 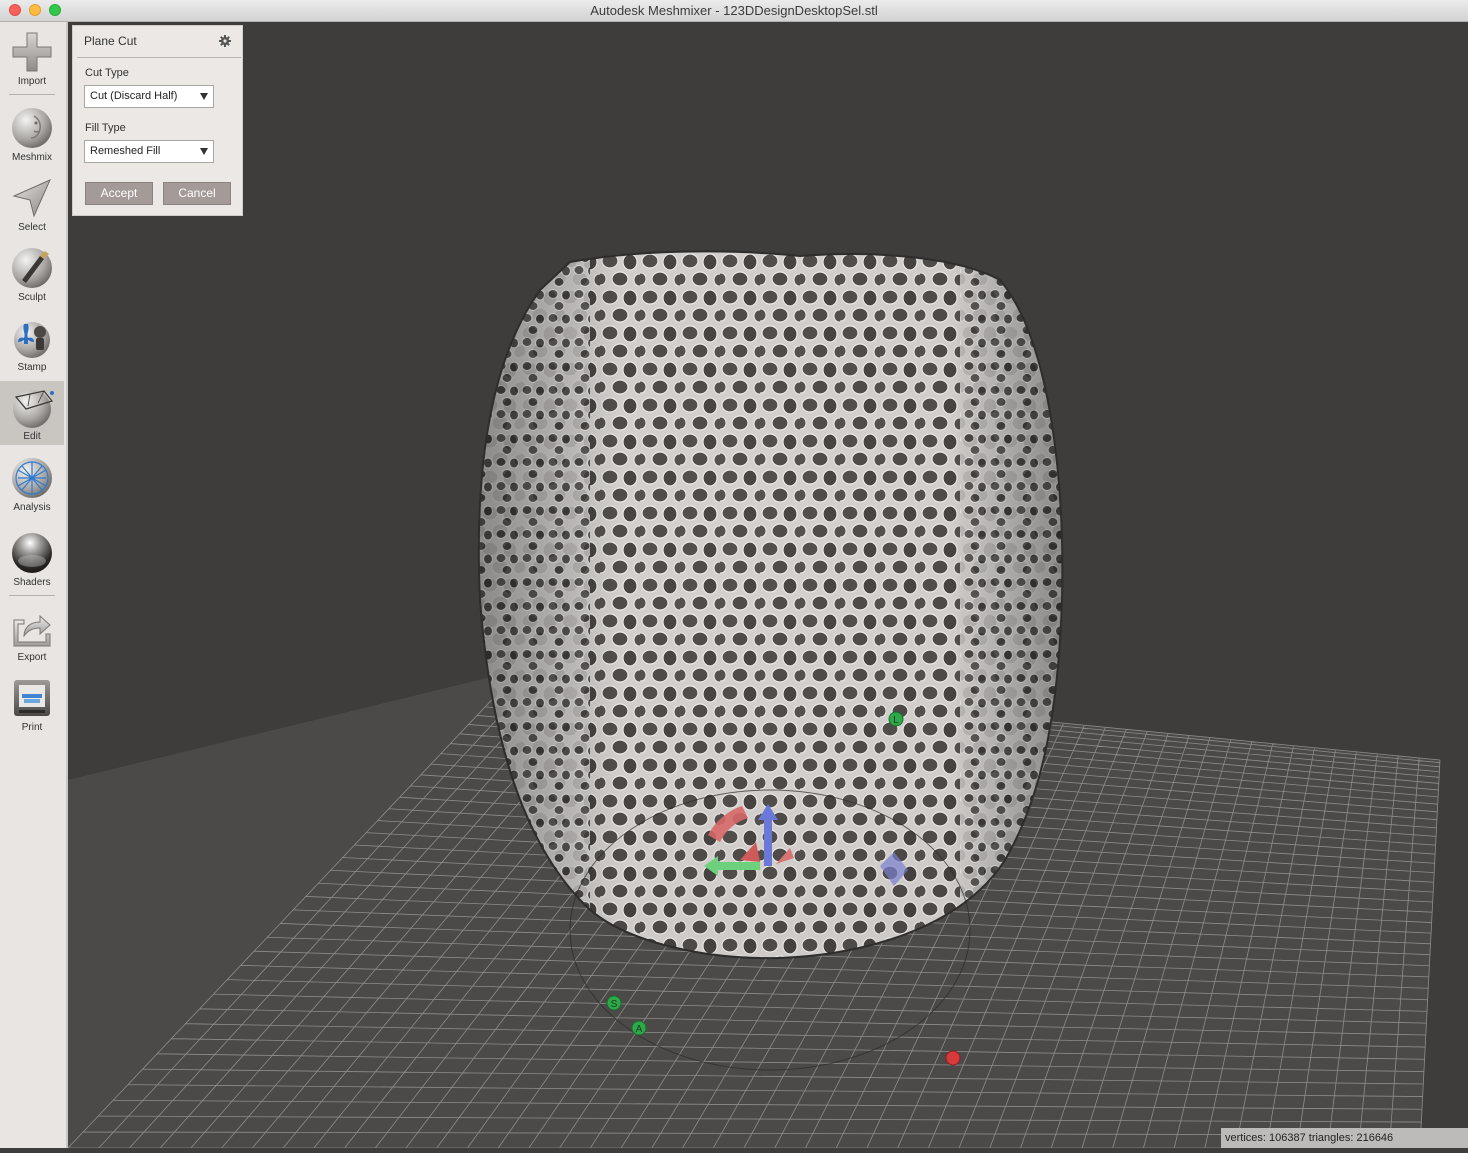 What do you see at coordinates (1344, 1138) in the screenshot?
I see `mesh-stats-status: vertices: 106387 triangles: 216646` at bounding box center [1344, 1138].